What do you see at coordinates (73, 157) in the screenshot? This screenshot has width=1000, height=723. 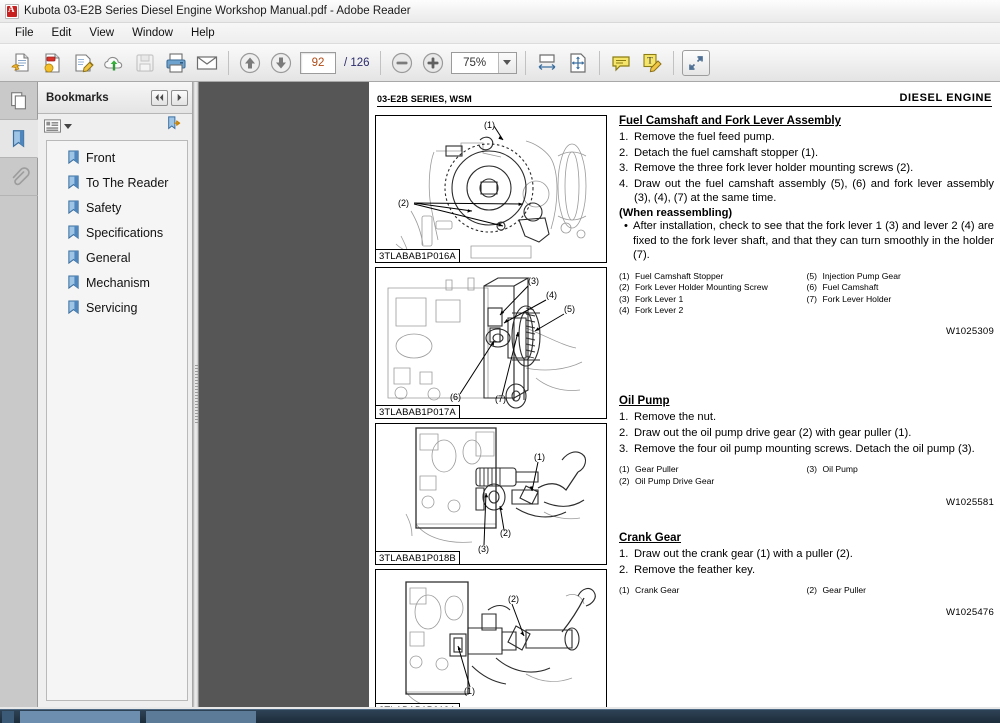 I see `bookmark-icon` at bounding box center [73, 157].